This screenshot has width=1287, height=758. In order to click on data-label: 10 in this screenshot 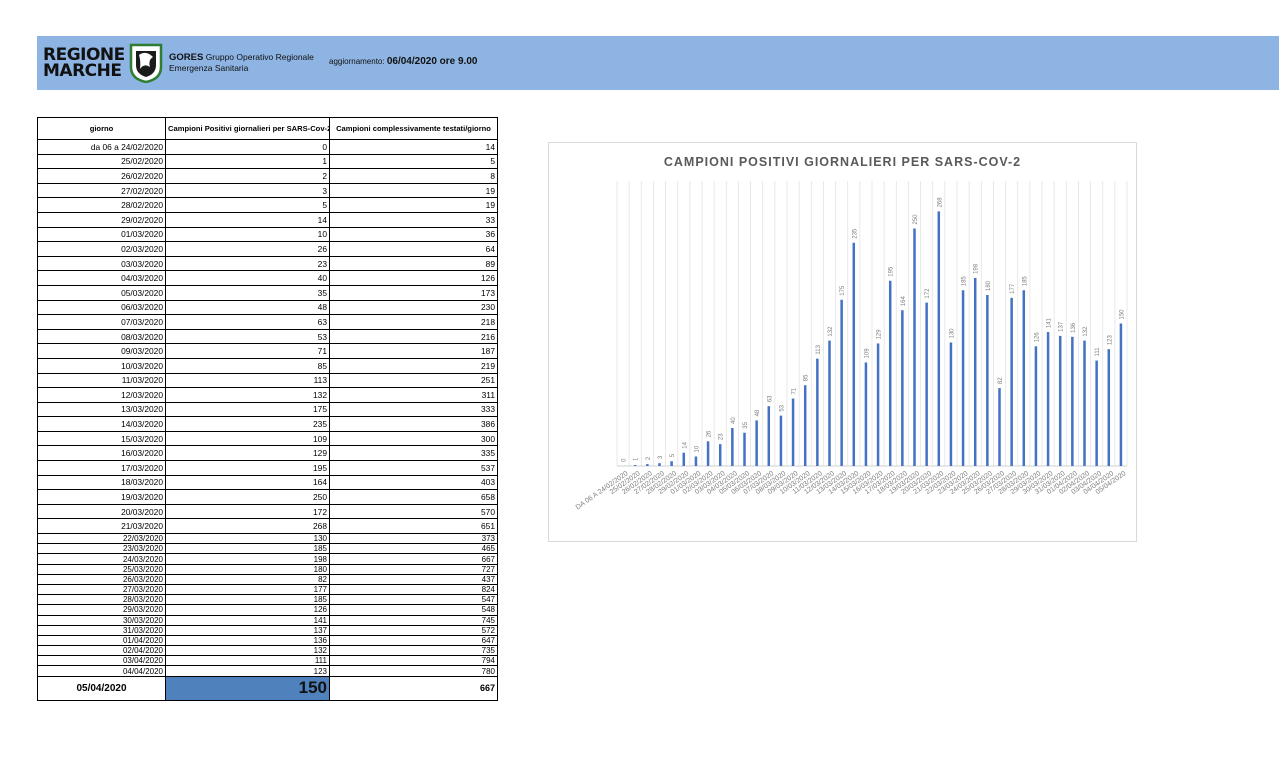, I will do `click(697, 448)`.